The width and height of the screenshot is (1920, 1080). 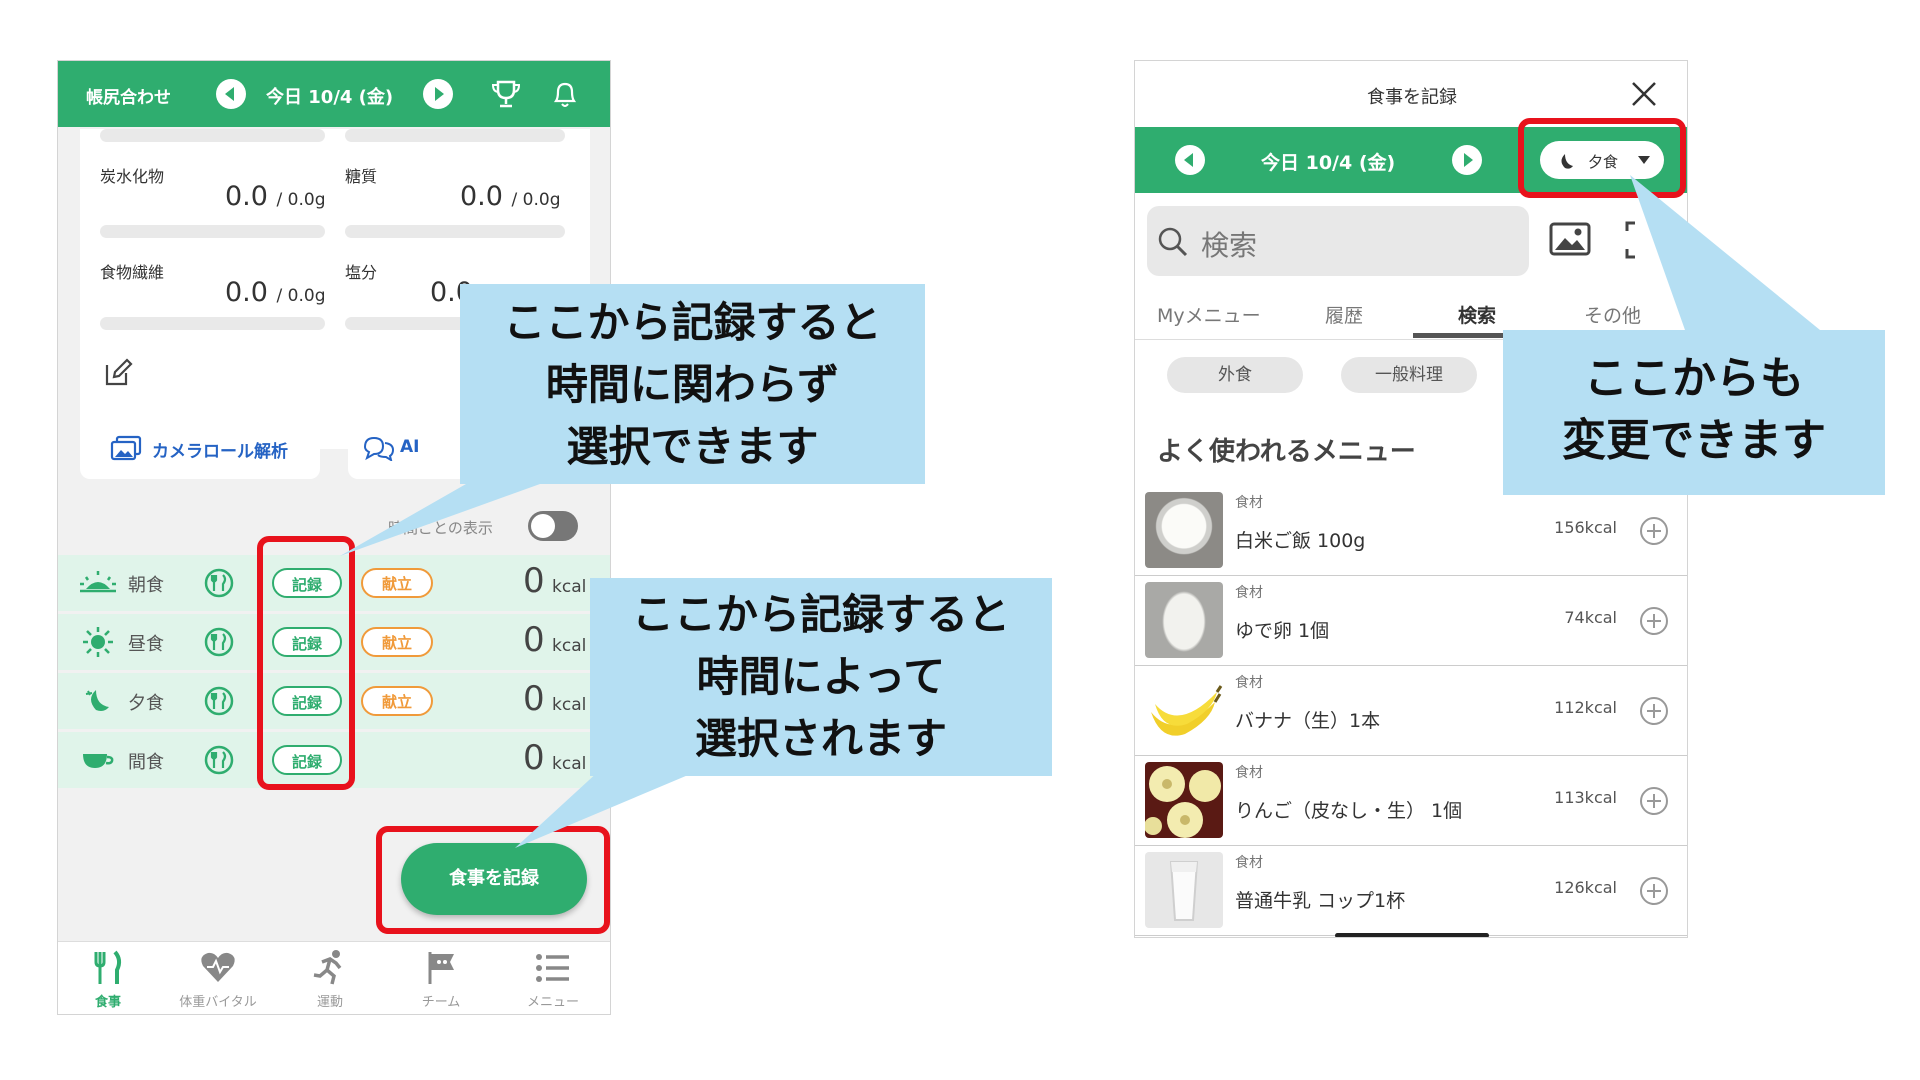 I want to click on callout-change: ここからも 変更できます, so click(x=1694, y=412).